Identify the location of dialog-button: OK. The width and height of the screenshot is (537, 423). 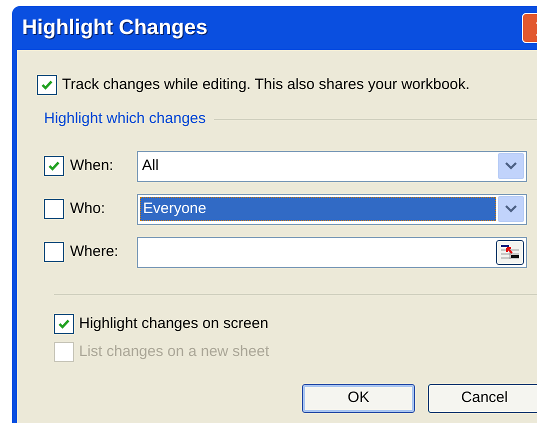
(358, 398).